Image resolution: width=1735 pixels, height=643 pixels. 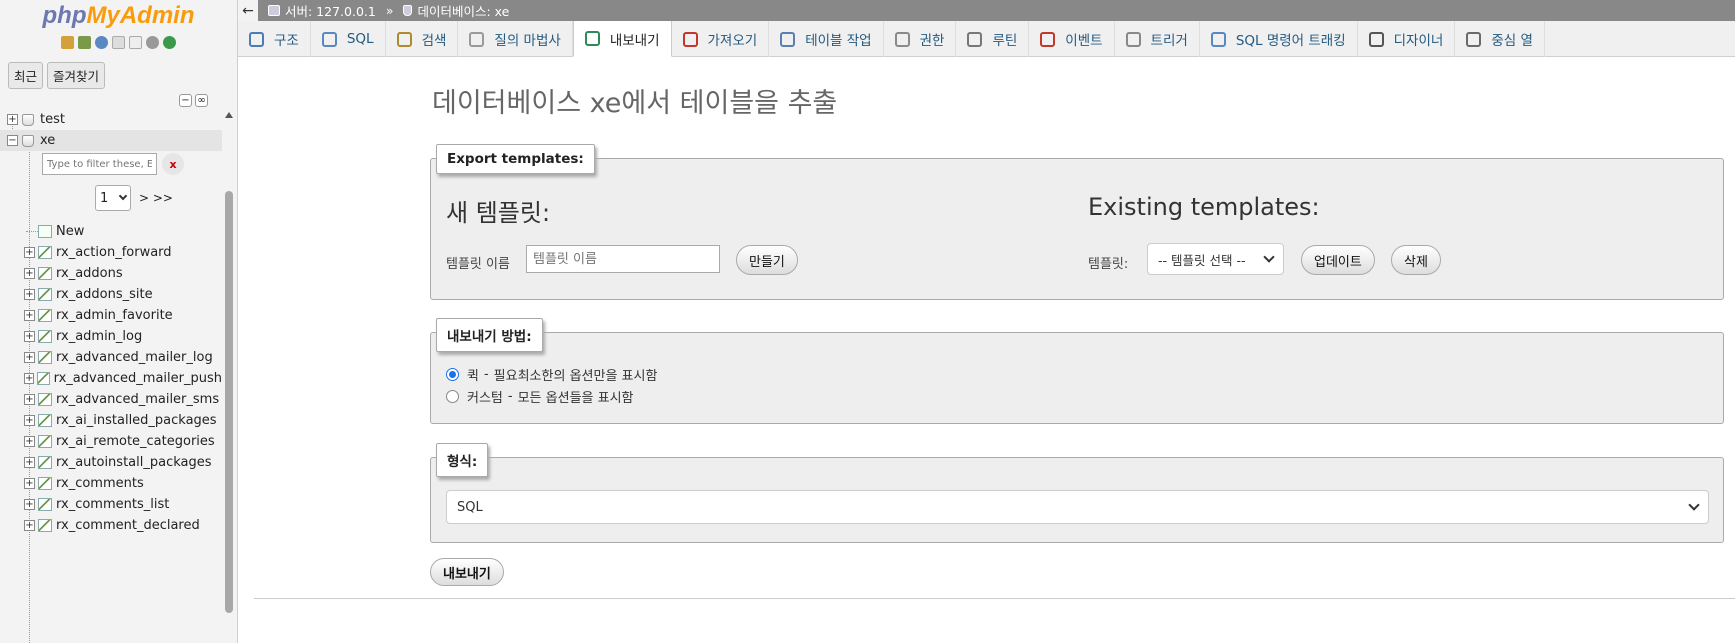 What do you see at coordinates (1077, 507) in the screenshot?
I see `format-select: SQL` at bounding box center [1077, 507].